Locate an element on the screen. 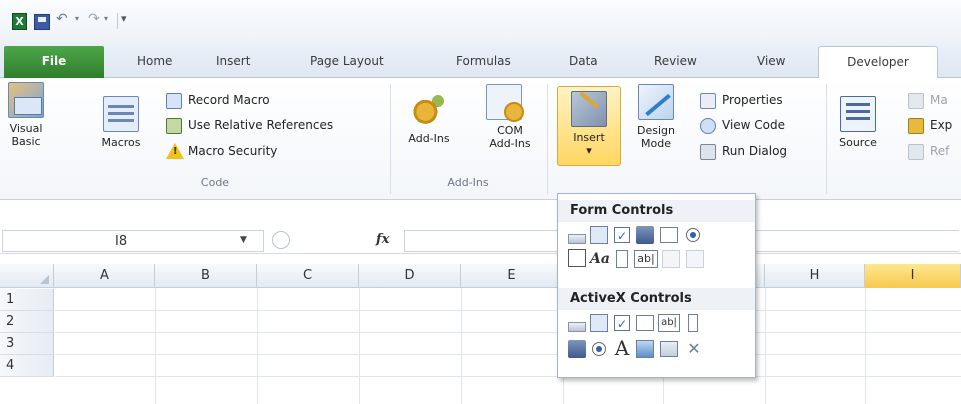 The width and height of the screenshot is (961, 404). undo-icon: ↶ is located at coordinates (64, 19).